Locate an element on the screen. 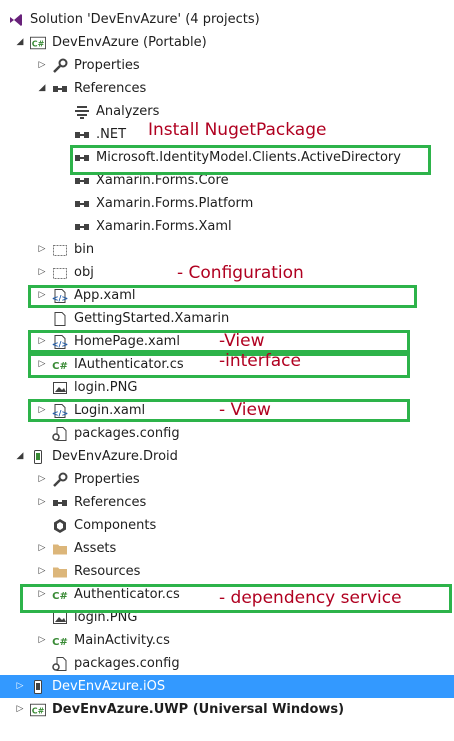 The height and width of the screenshot is (741, 454). tree-item-label: Components is located at coordinates (115, 525).